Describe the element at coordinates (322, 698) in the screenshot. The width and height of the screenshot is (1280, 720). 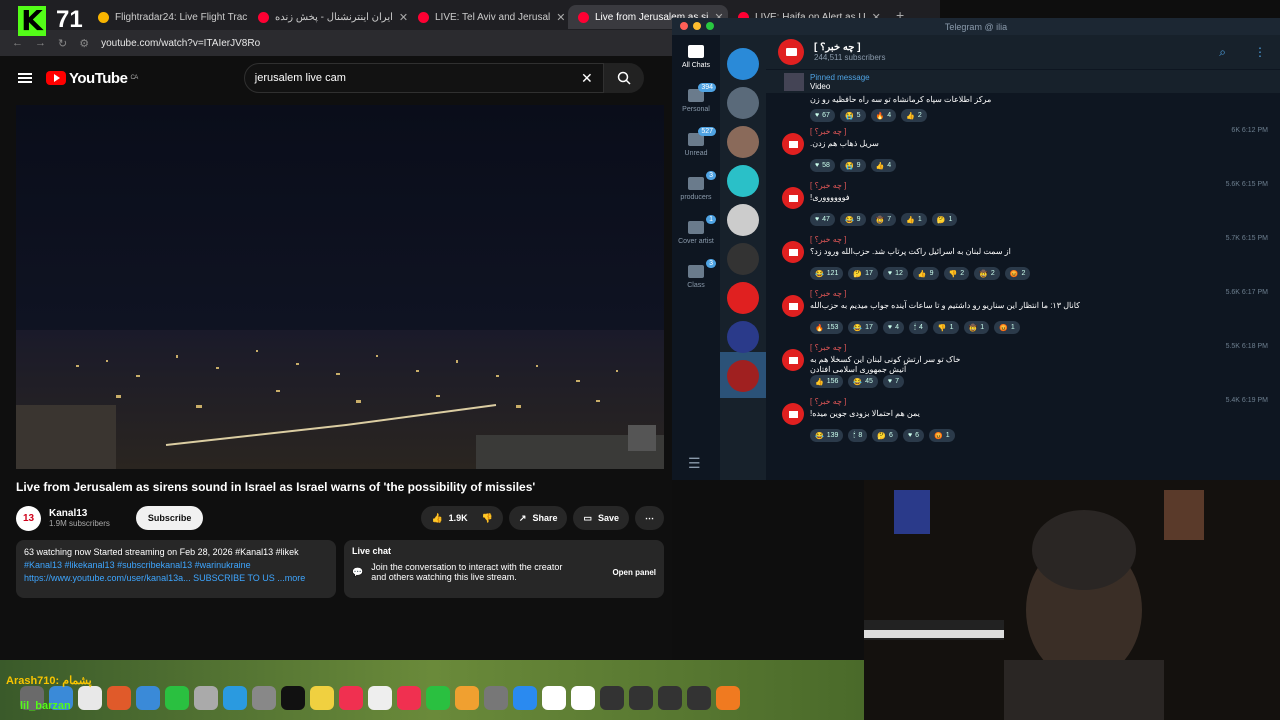
I see `notes-icon` at that location.